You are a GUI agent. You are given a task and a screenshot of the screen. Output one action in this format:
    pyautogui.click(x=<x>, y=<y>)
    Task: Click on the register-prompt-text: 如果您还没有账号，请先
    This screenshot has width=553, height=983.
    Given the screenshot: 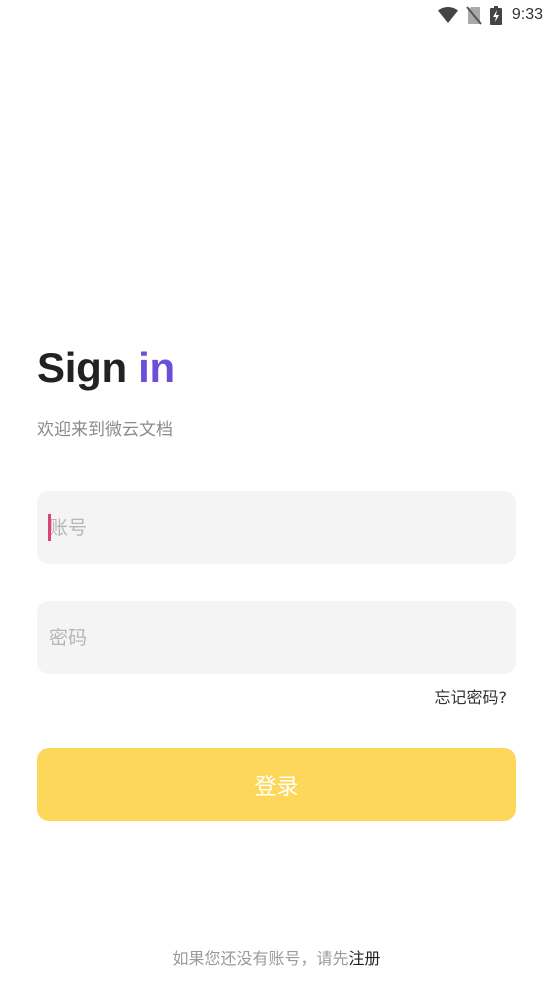 What is the action you would take?
    pyautogui.click(x=260, y=958)
    